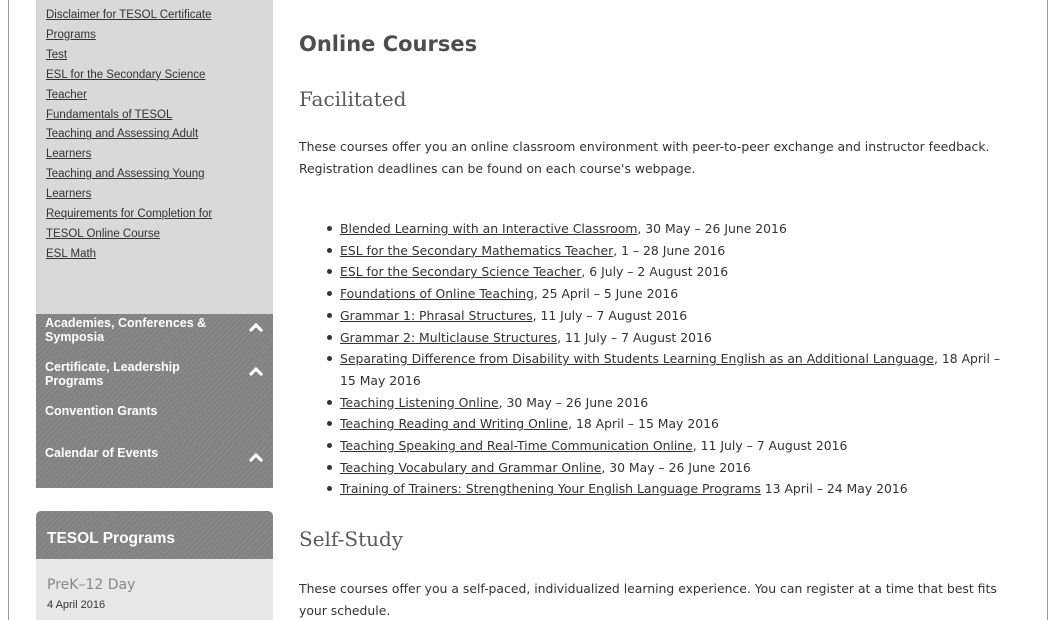 This screenshot has height=620, width=1059. Describe the element at coordinates (126, 330) in the screenshot. I see `nav-section-label: Academies, Conferences & Symposia` at that location.